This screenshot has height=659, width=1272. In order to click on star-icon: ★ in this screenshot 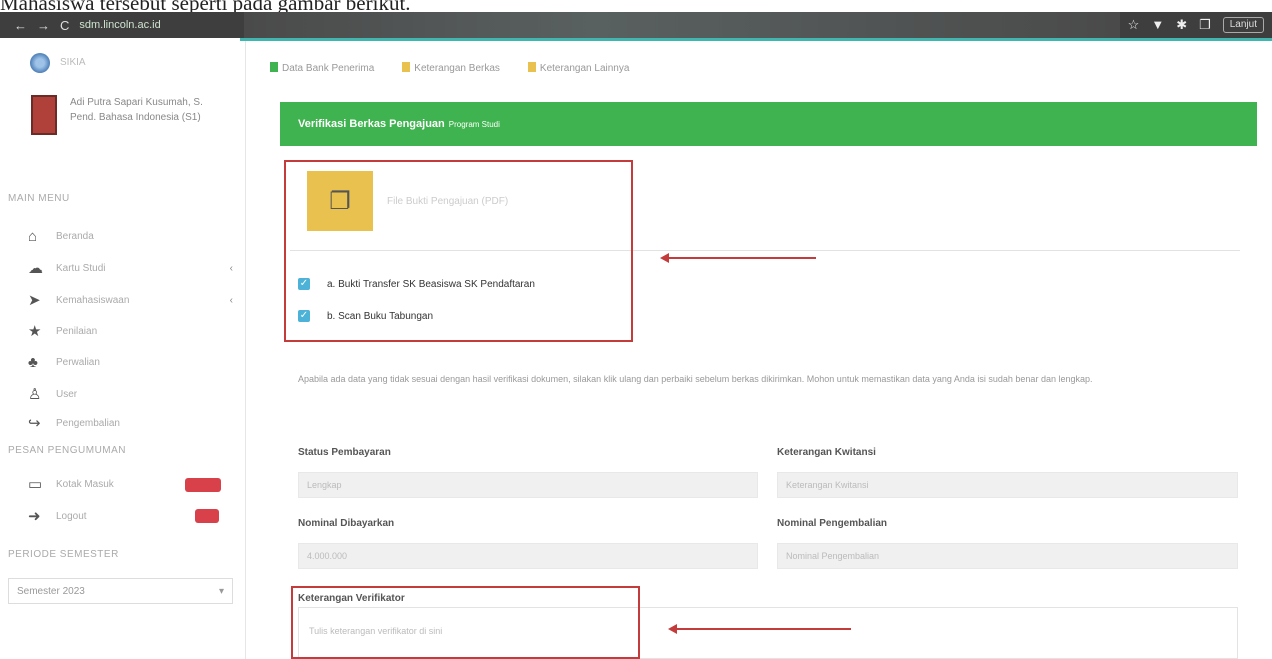, I will do `click(35, 331)`.